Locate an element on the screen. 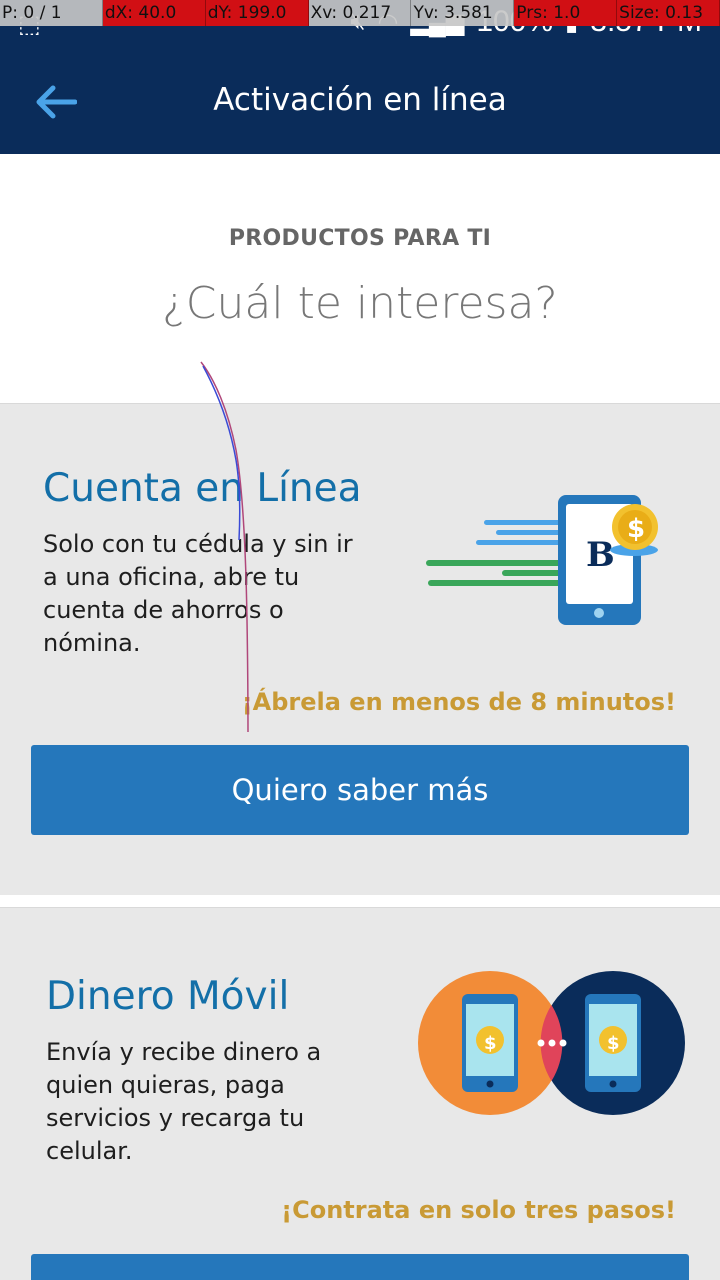 The image size is (720, 1280). section-question: ¿Cuál te interesa? is located at coordinates (360, 303).